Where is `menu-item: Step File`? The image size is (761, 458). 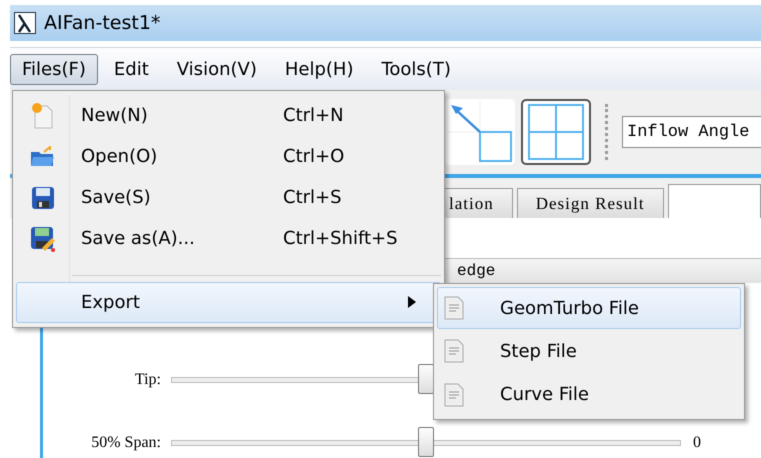 menu-item: Step File is located at coordinates (589, 351).